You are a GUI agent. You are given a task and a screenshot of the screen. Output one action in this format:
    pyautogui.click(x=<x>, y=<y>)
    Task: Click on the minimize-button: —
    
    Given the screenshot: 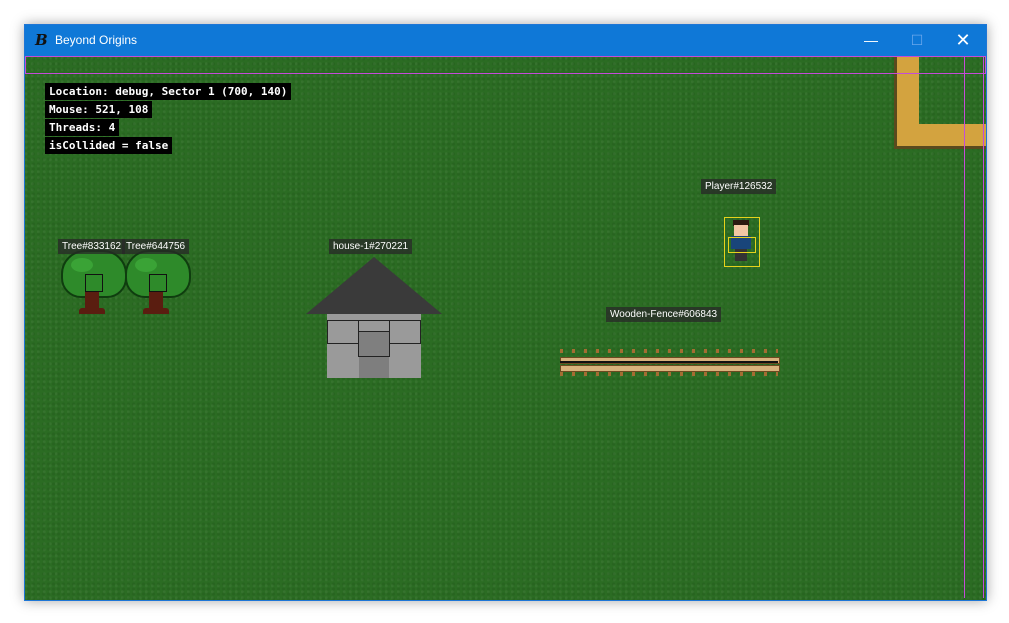 What is the action you would take?
    pyautogui.click(x=871, y=40)
    